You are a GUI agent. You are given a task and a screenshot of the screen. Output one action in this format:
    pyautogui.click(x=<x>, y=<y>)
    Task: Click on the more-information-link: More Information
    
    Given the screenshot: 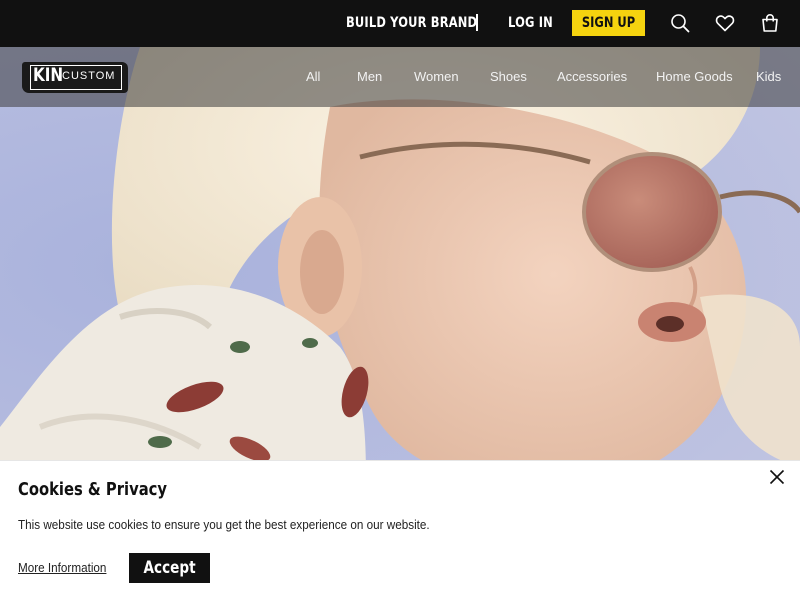 What is the action you would take?
    pyautogui.click(x=62, y=567)
    